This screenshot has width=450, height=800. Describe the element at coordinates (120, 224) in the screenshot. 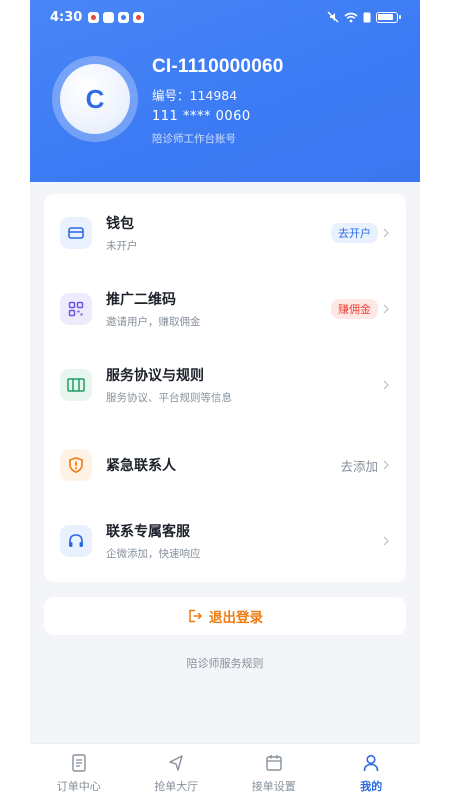

I see `menu-item-title: 钱包` at that location.